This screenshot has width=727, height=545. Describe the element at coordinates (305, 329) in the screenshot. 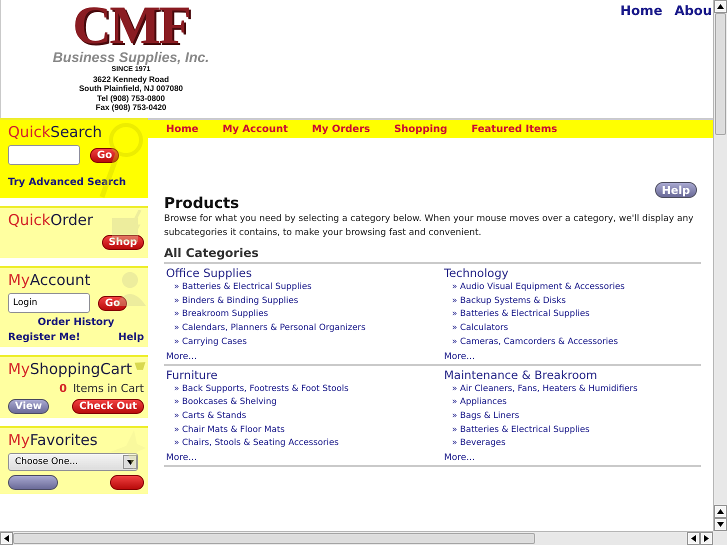

I see `subcategory-link: » Calendars, Planners & Personal Organizers` at that location.